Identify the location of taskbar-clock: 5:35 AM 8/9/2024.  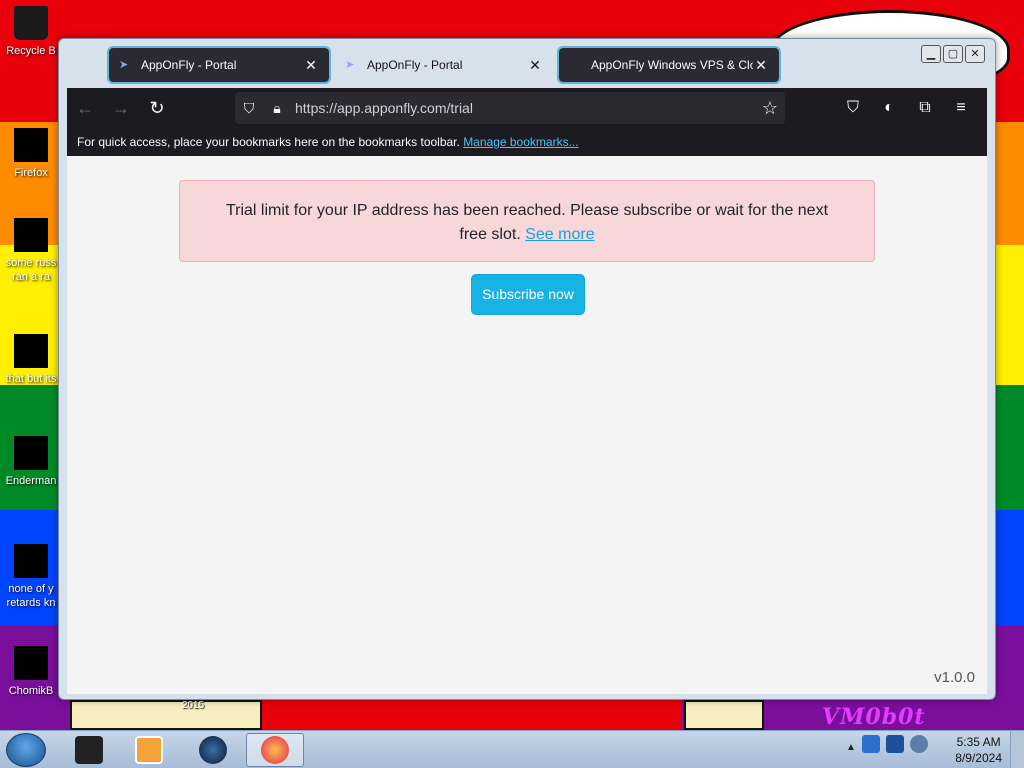
(978, 750).